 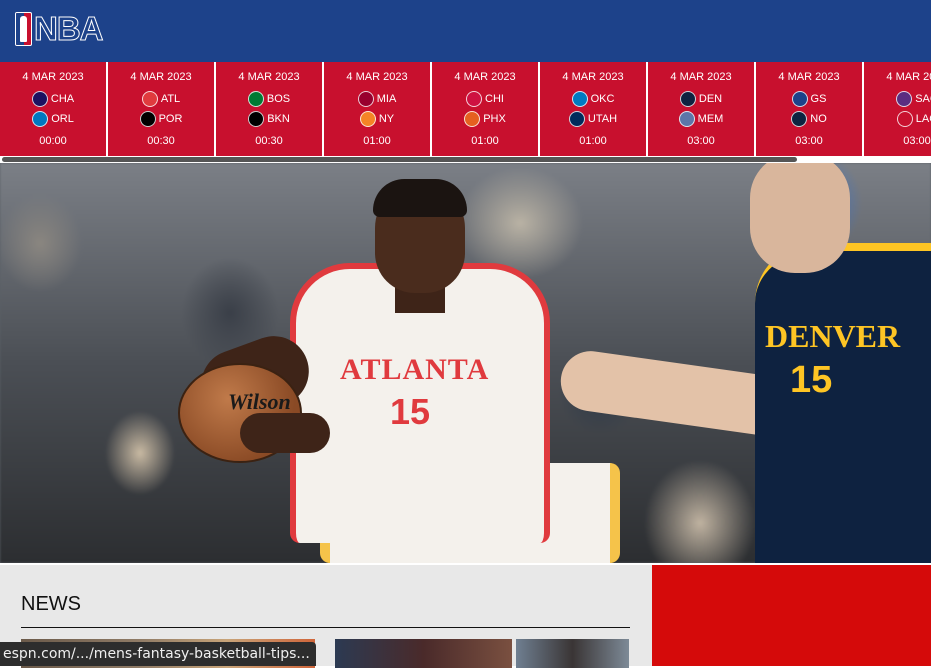 What do you see at coordinates (791, 615) in the screenshot?
I see `ad-banner` at bounding box center [791, 615].